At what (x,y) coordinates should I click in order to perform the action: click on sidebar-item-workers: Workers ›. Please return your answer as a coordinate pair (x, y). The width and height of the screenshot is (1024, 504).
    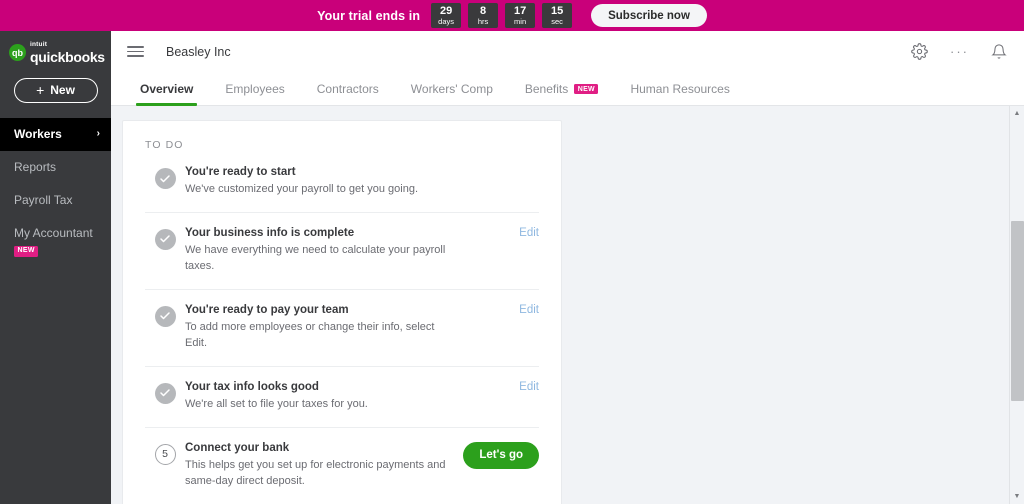
    Looking at the image, I should click on (55, 134).